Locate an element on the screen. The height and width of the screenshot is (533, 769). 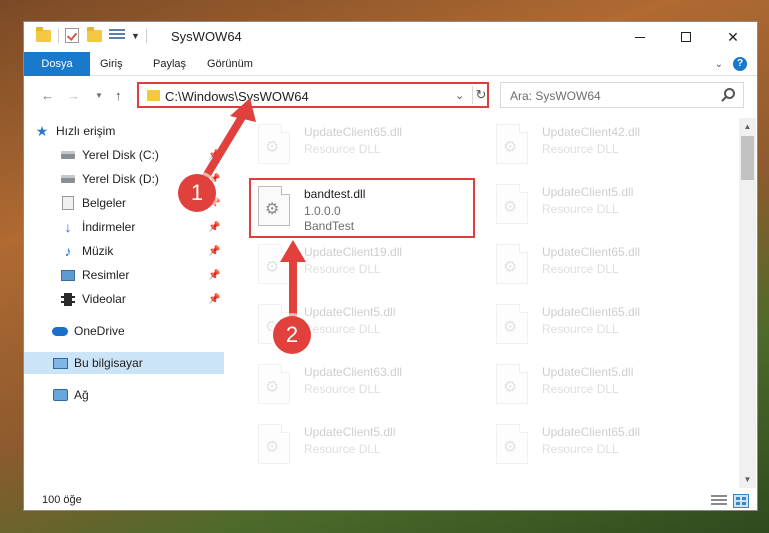
tab-view: Görünüm is located at coordinates (230, 64).